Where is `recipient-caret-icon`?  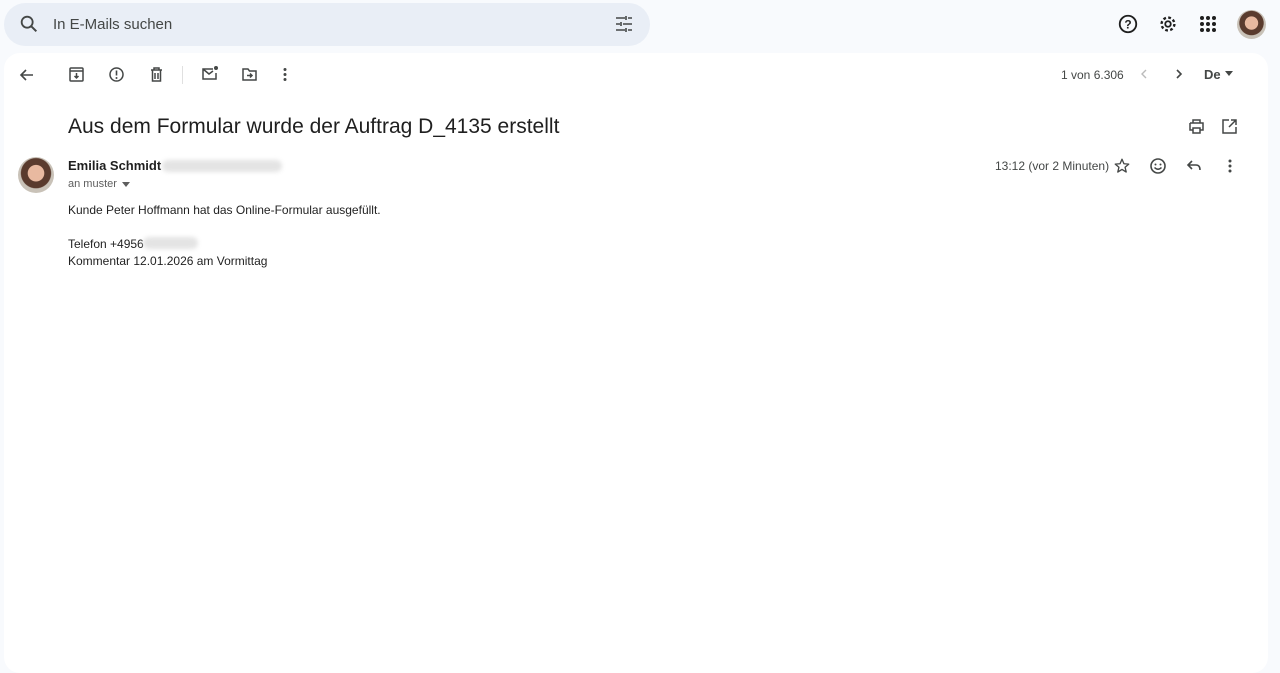 recipient-caret-icon is located at coordinates (126, 184).